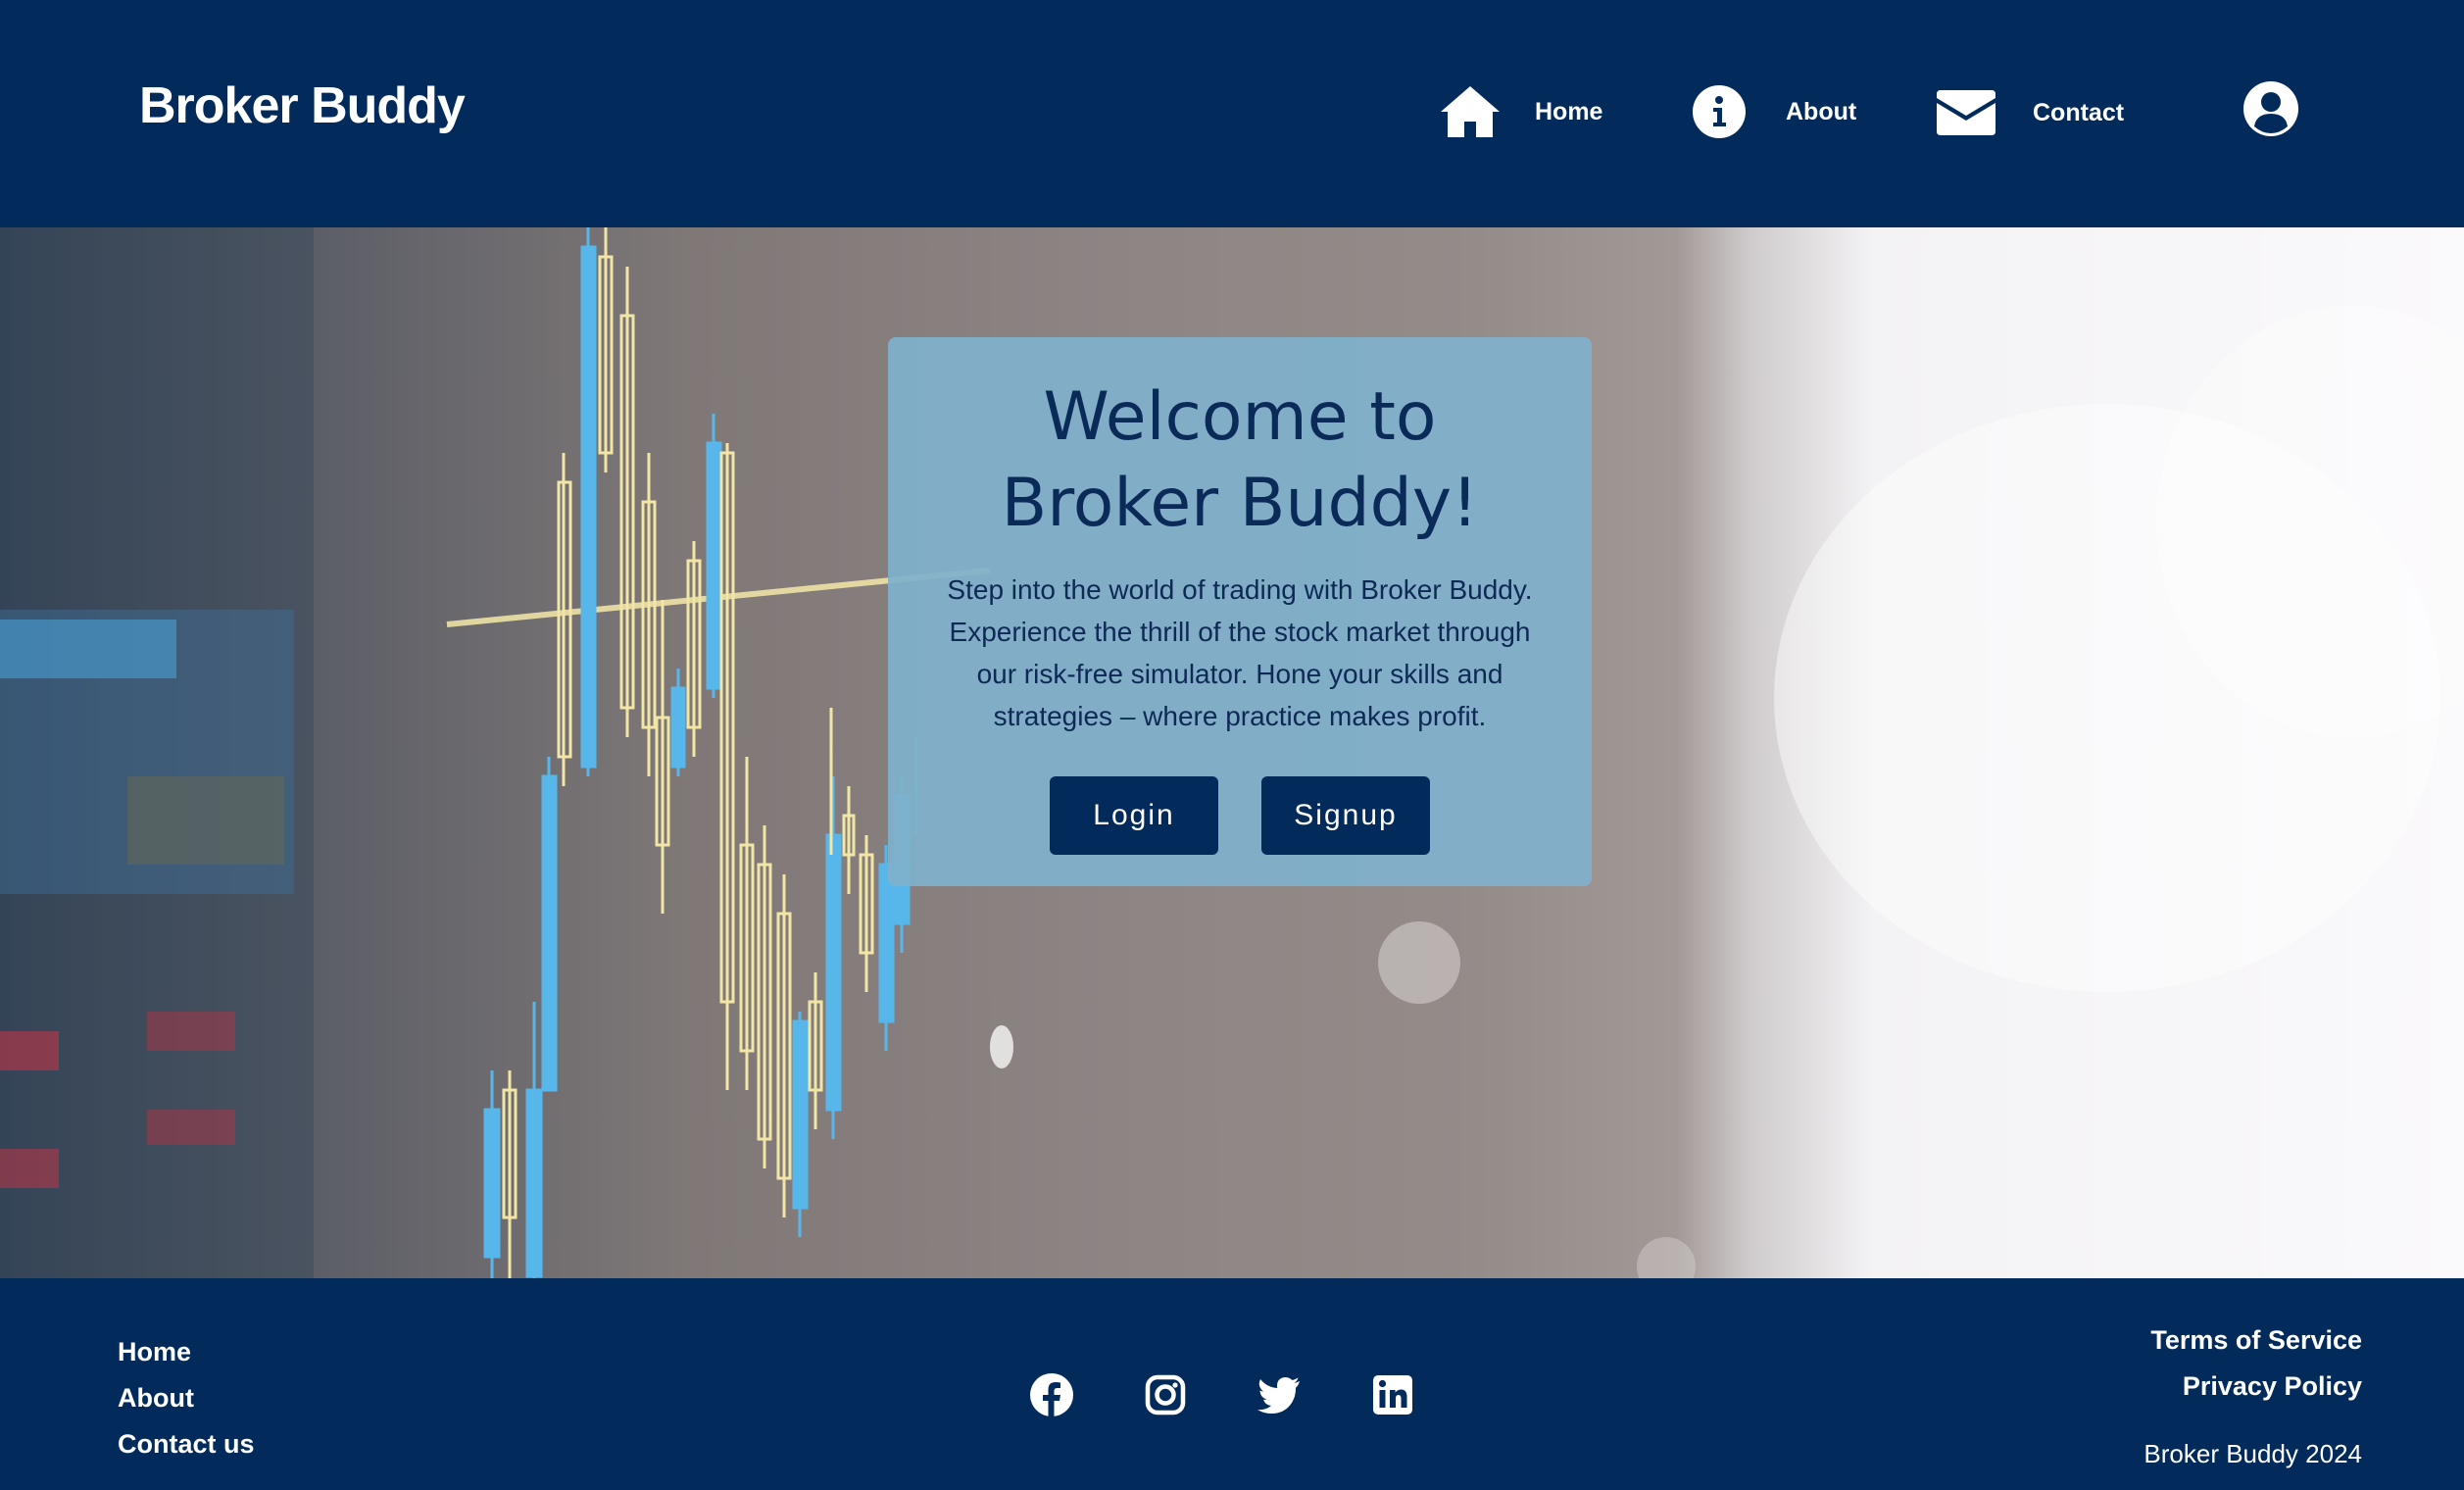  Describe the element at coordinates (1774, 112) in the screenshot. I see `nav-about: About` at that location.